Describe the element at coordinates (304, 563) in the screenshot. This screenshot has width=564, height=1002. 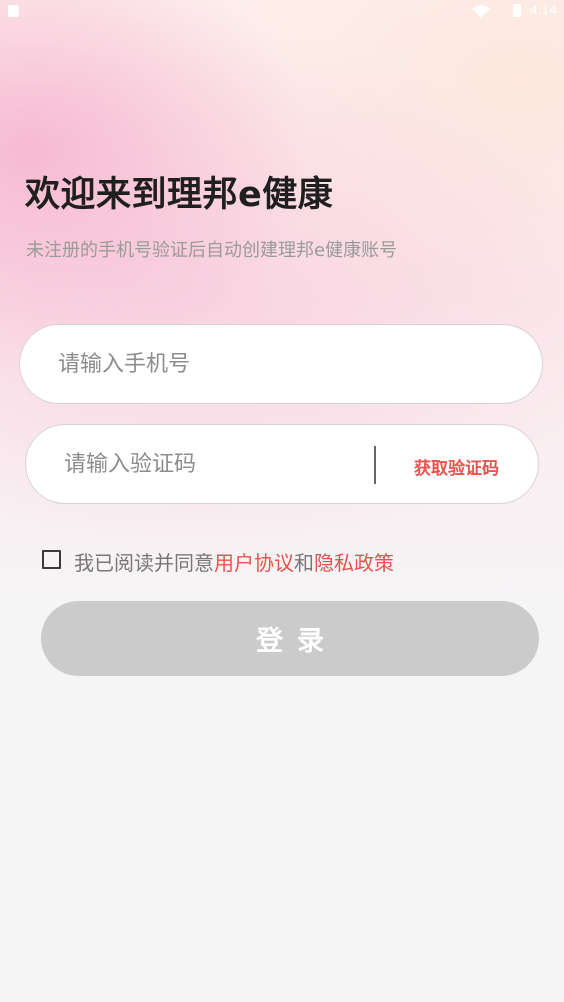
I see `agreement-conjunction: 和` at that location.